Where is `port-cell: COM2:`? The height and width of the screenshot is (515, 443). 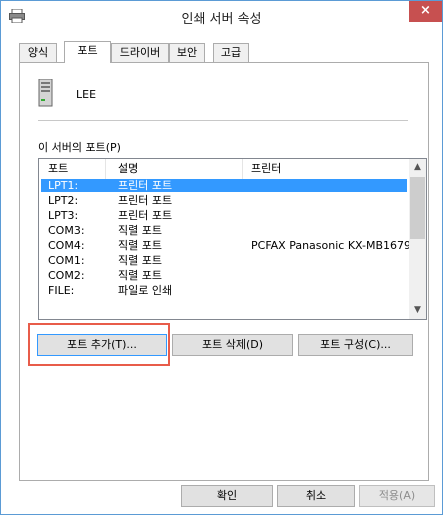
port-cell: COM2: is located at coordinates (66, 275).